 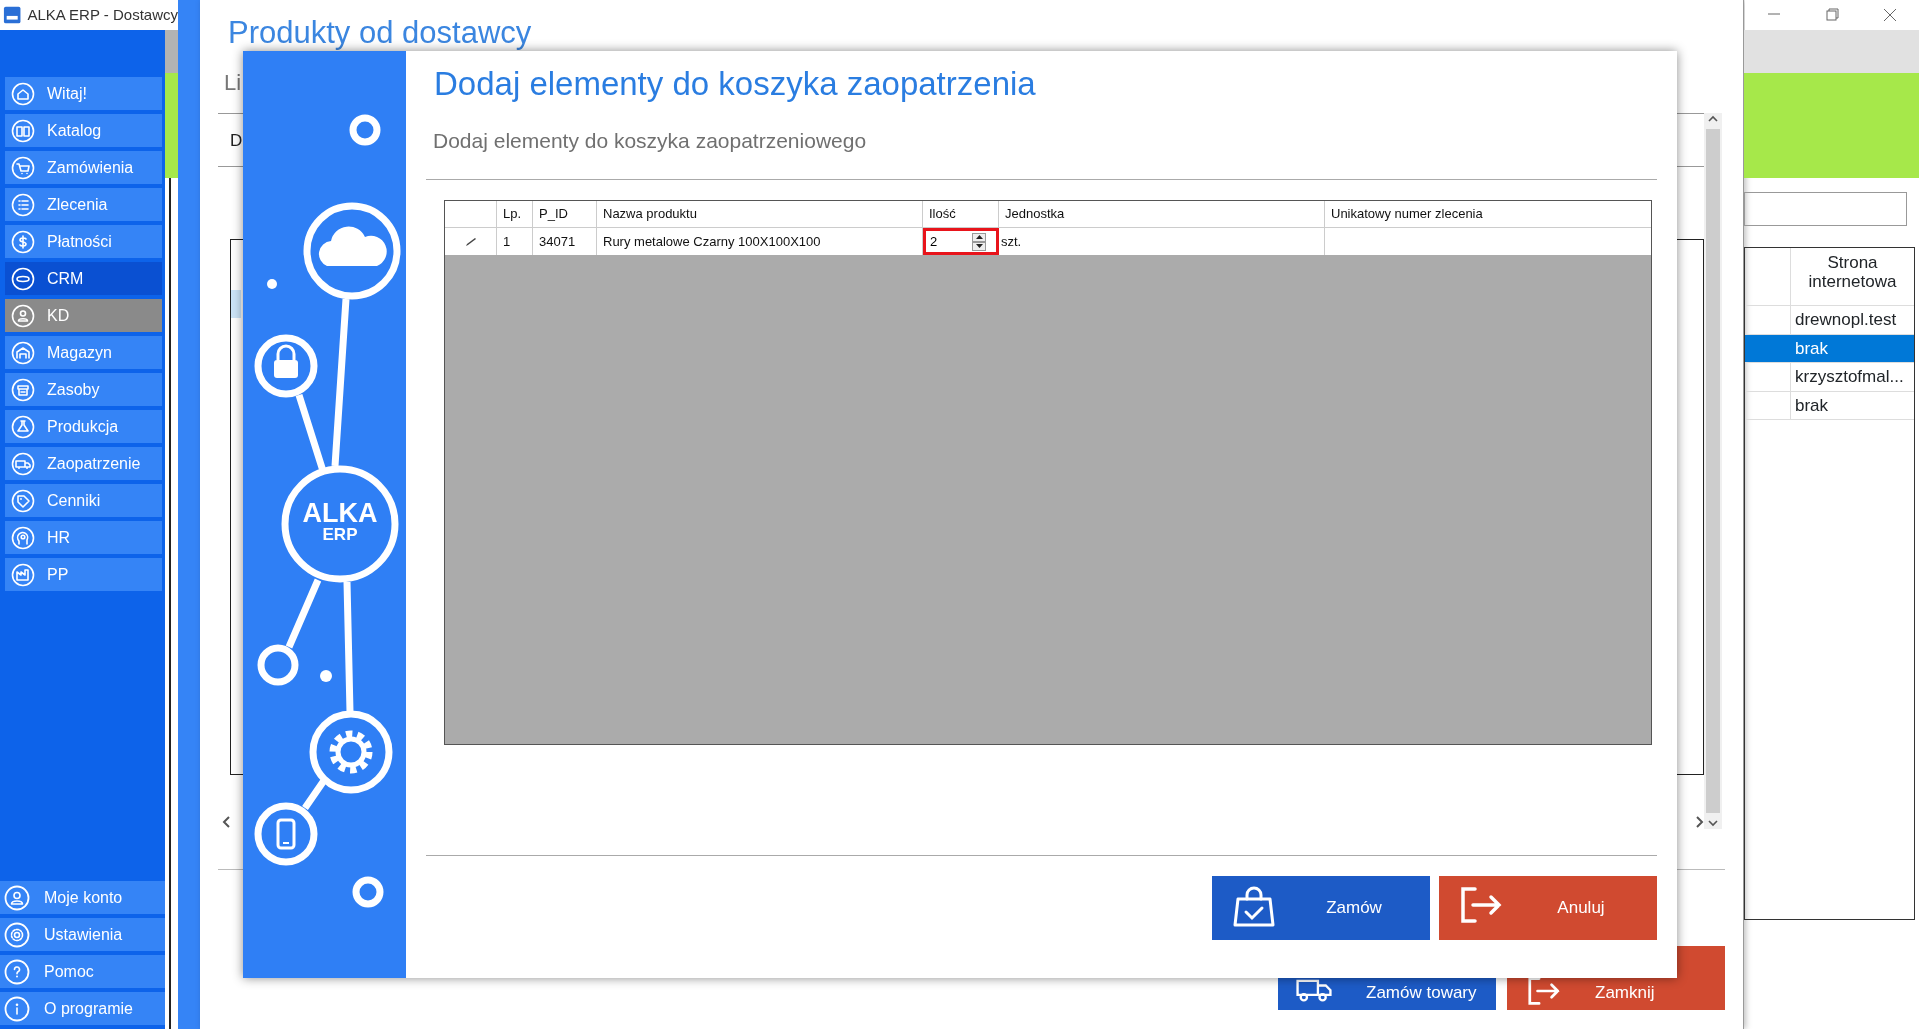 I want to click on table-cell: 34071, so click(x=565, y=241).